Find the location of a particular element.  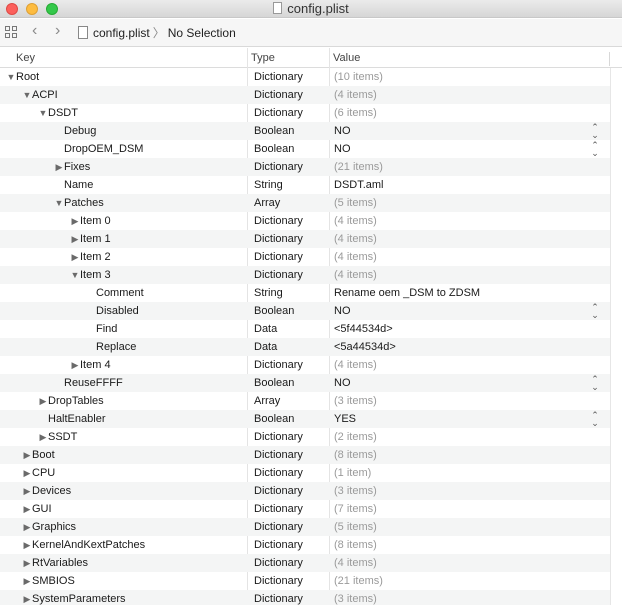

outline-row: ▶ KernelAndKextPatches Dictionary (8 items) is located at coordinates (305, 545).